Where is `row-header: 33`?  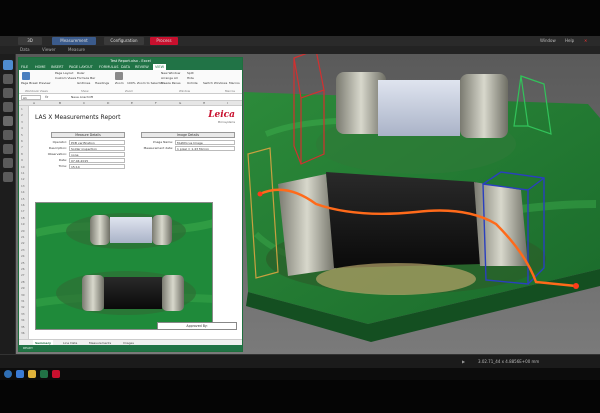
row-header: 33 is located at coordinates (23, 314).